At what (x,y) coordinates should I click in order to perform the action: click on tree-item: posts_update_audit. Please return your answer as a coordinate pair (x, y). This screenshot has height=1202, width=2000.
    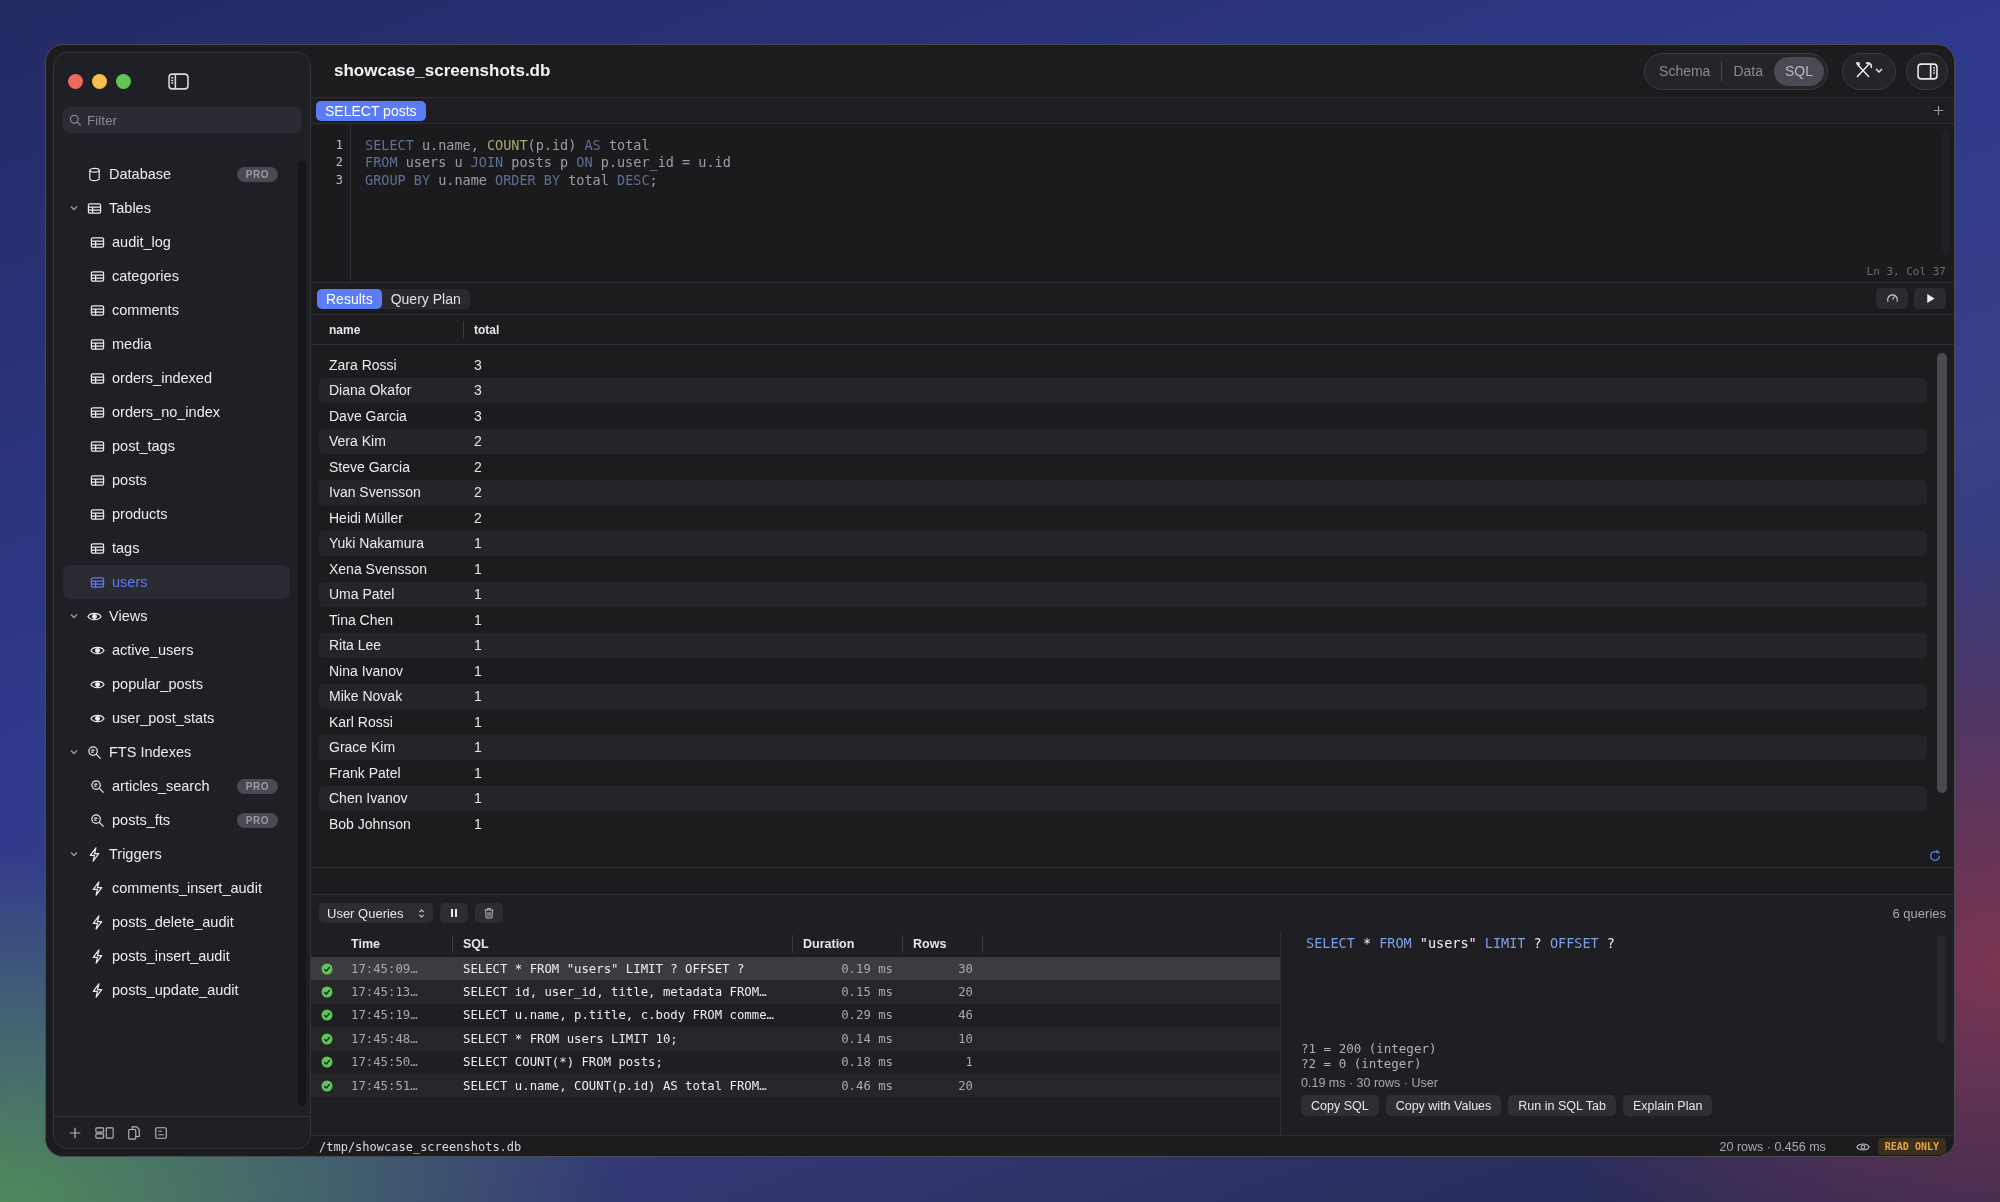
    Looking at the image, I should click on (176, 990).